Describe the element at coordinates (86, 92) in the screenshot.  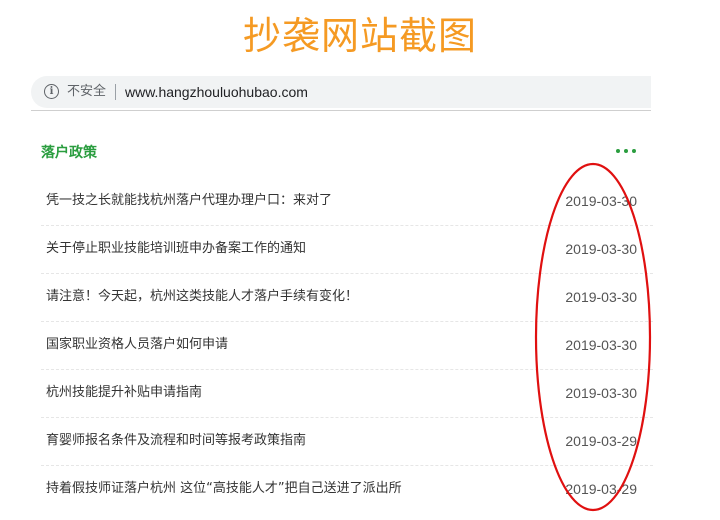
I see `security-label: 不安全` at that location.